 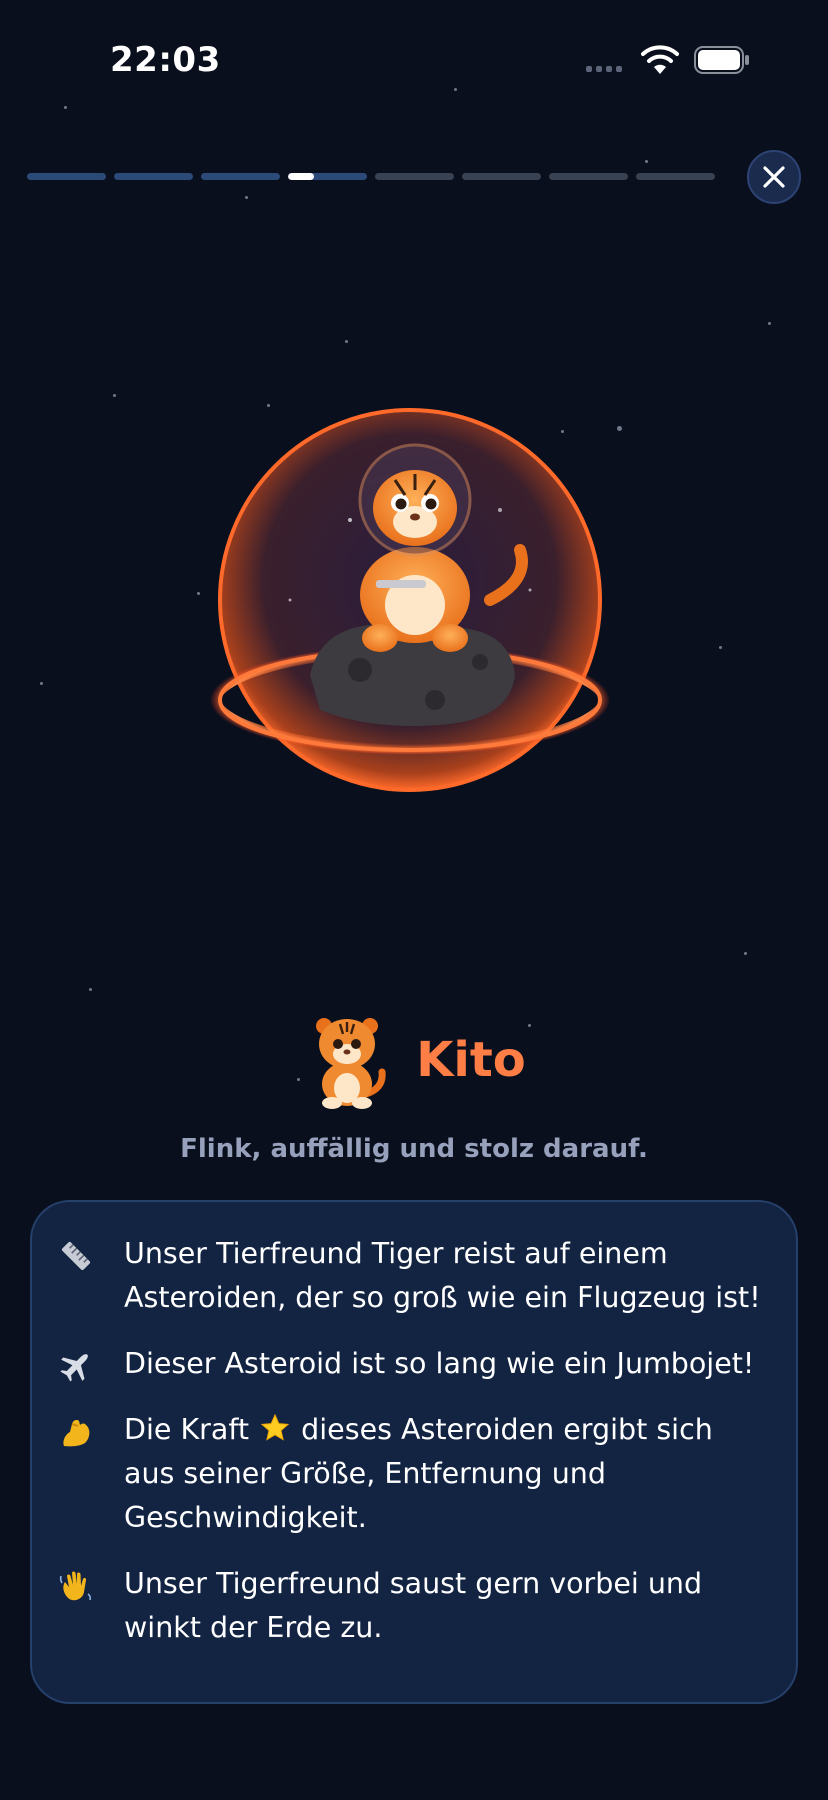 I want to click on fact-text-part: Die Kraft, so click(x=187, y=1429).